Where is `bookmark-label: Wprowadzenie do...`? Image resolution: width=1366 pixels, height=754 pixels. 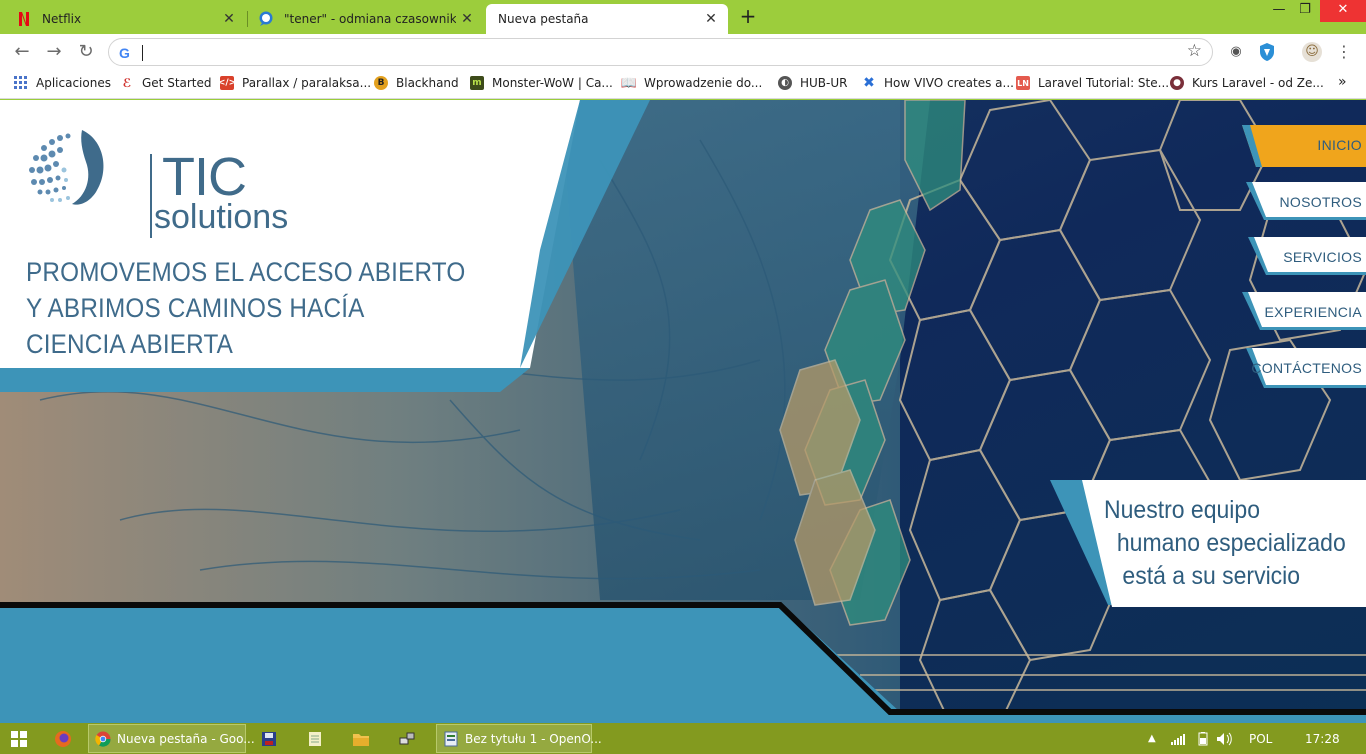
bookmark-label: Wprowadzenie do... is located at coordinates (703, 83).